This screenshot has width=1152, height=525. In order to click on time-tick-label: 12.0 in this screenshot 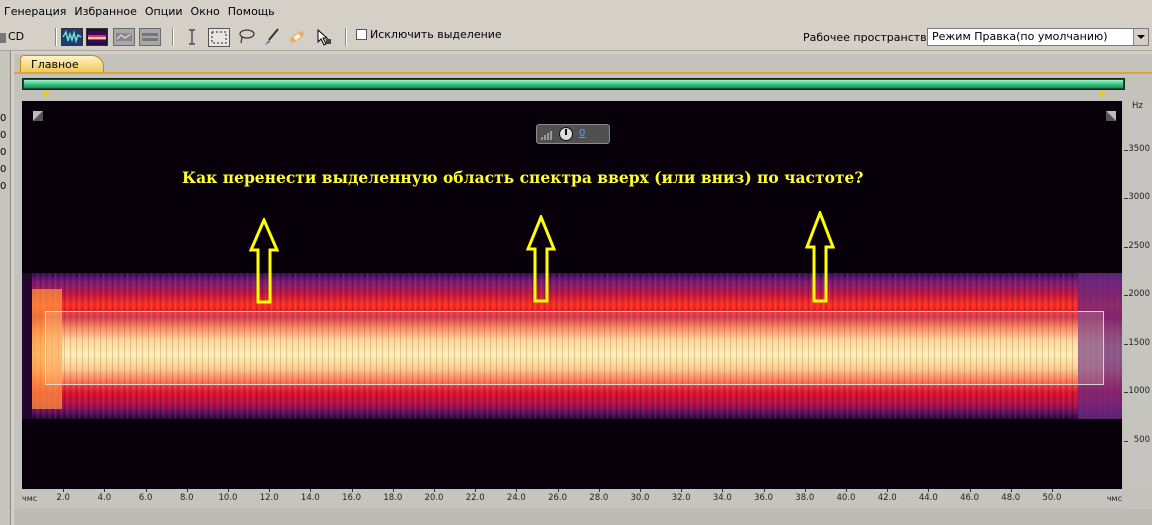, I will do `click(269, 498)`.